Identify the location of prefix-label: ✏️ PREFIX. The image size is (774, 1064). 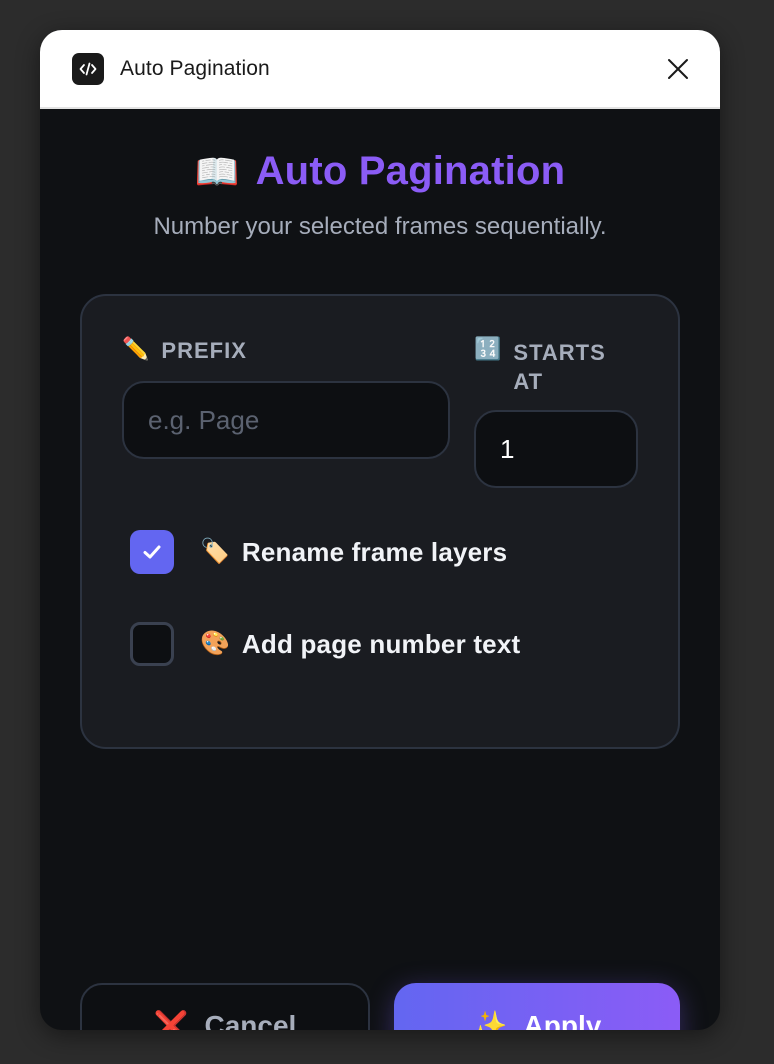
(184, 351).